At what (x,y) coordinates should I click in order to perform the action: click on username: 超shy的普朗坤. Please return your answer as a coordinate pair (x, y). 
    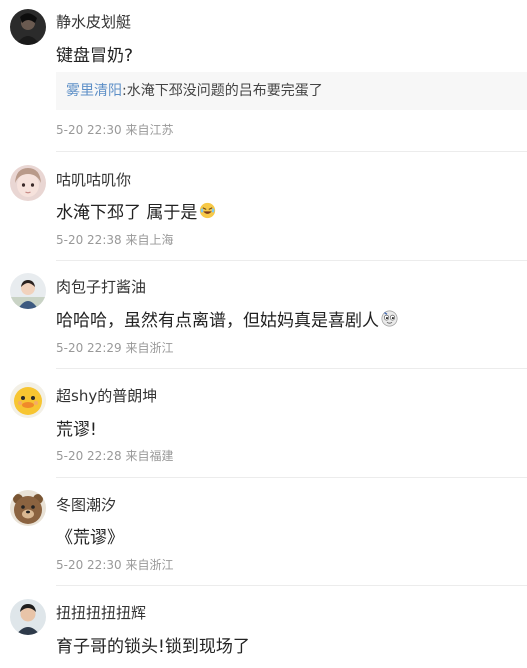
    Looking at the image, I should click on (106, 395).